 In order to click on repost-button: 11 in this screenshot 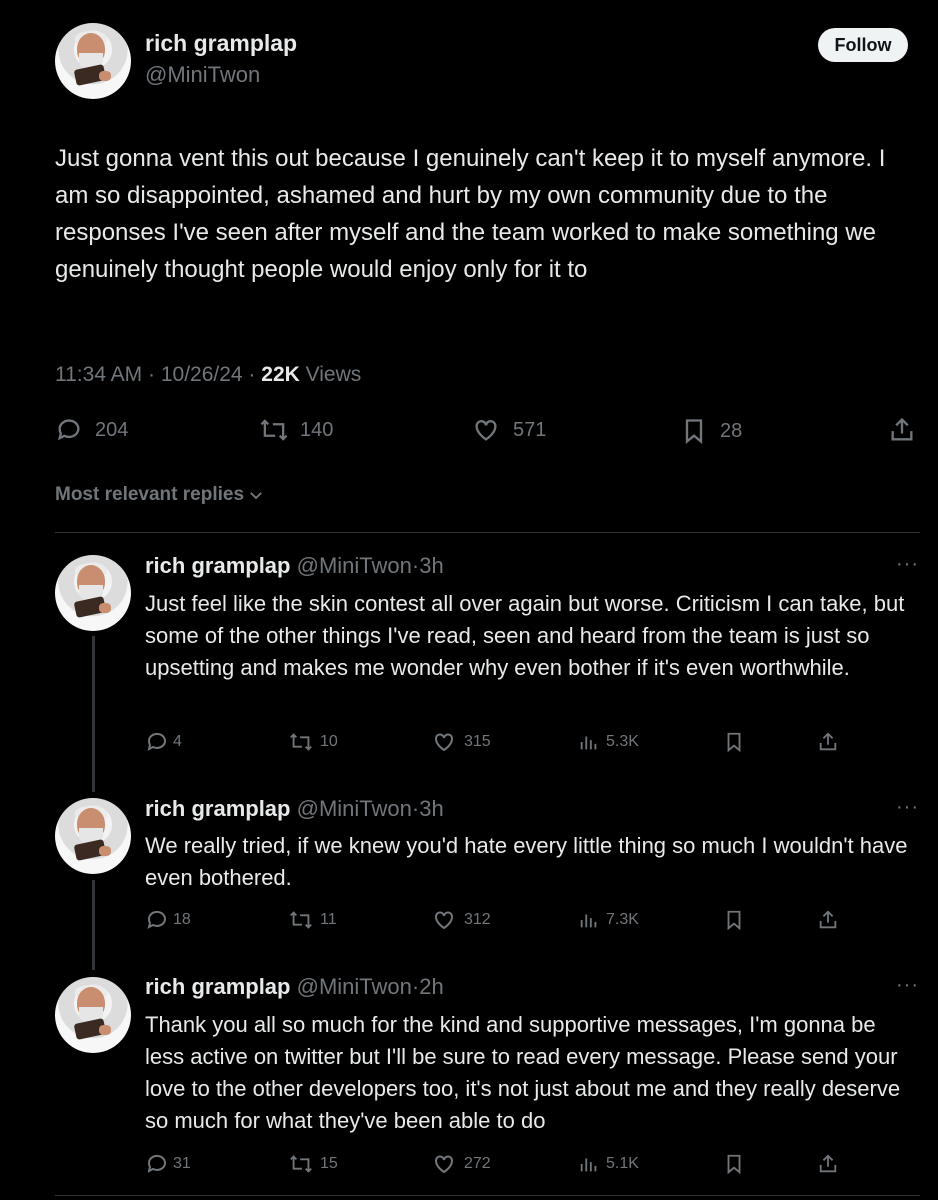, I will do `click(312, 920)`.